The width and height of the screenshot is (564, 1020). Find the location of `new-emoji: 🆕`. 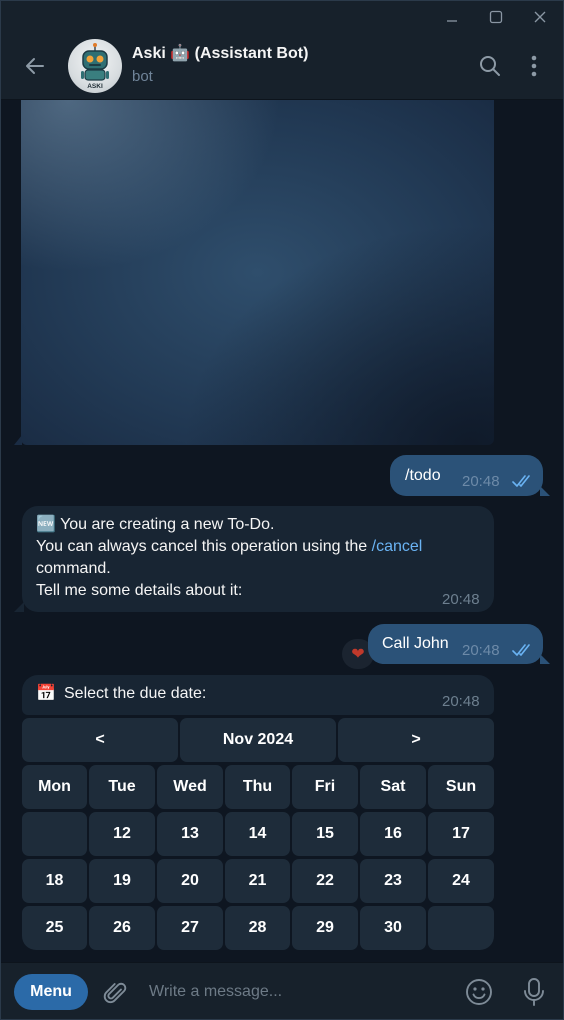

new-emoji: 🆕 is located at coordinates (46, 524).